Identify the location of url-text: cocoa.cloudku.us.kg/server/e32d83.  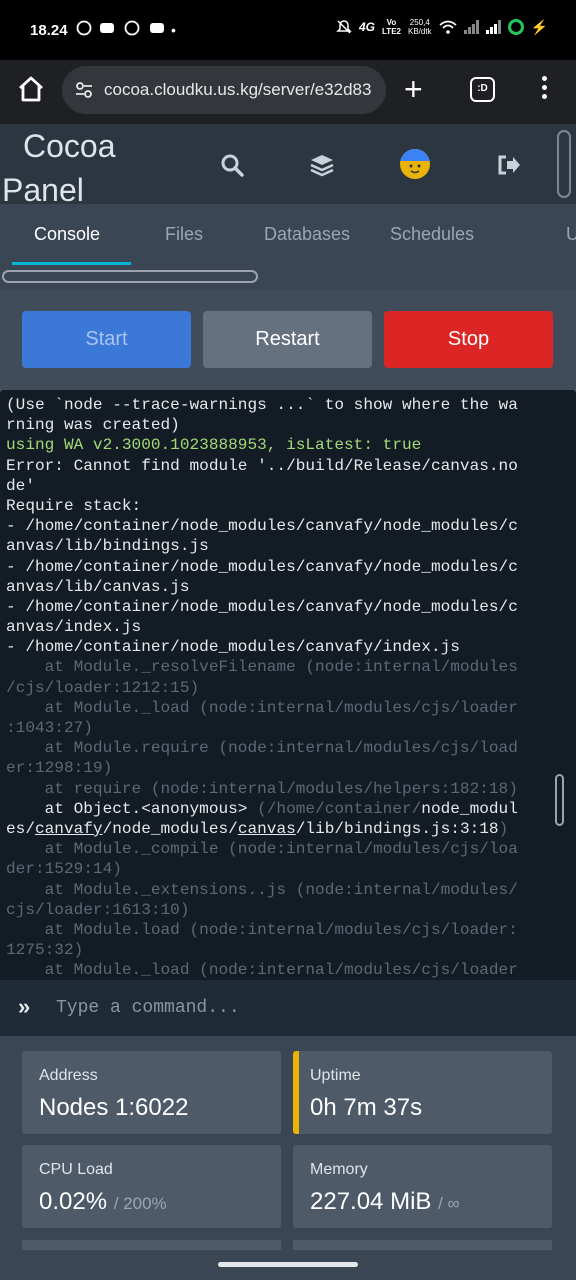
(237, 90).